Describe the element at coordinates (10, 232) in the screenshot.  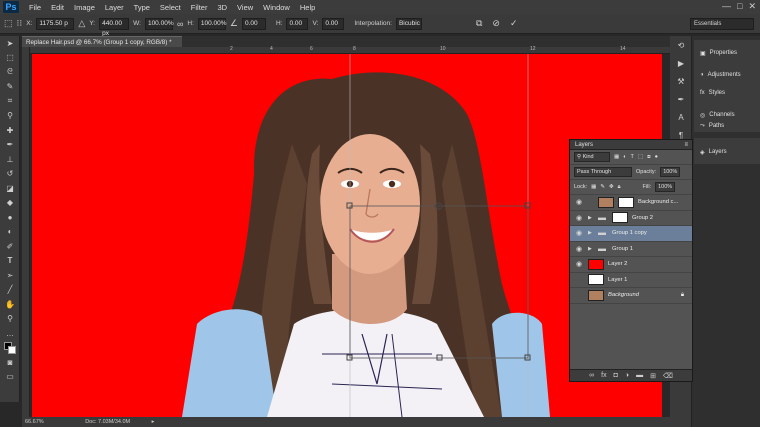
I see `dodge-tool-icon: ◐` at that location.